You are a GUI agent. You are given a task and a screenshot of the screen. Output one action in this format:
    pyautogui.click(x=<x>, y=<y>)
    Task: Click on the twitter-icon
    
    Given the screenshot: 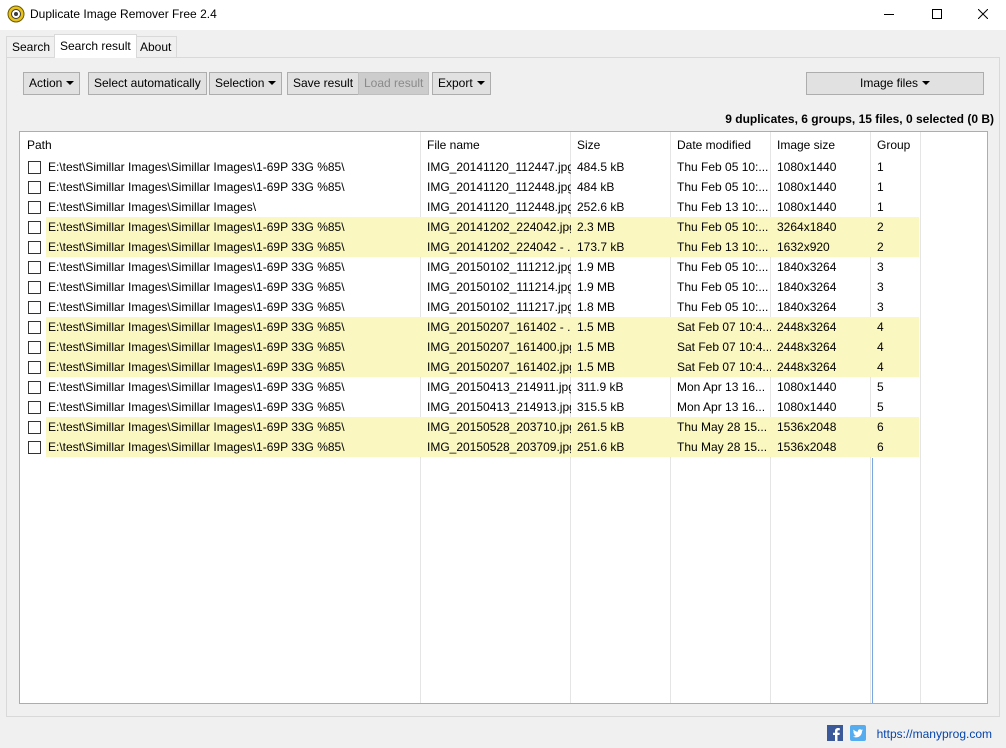 What is the action you would take?
    pyautogui.click(x=858, y=733)
    